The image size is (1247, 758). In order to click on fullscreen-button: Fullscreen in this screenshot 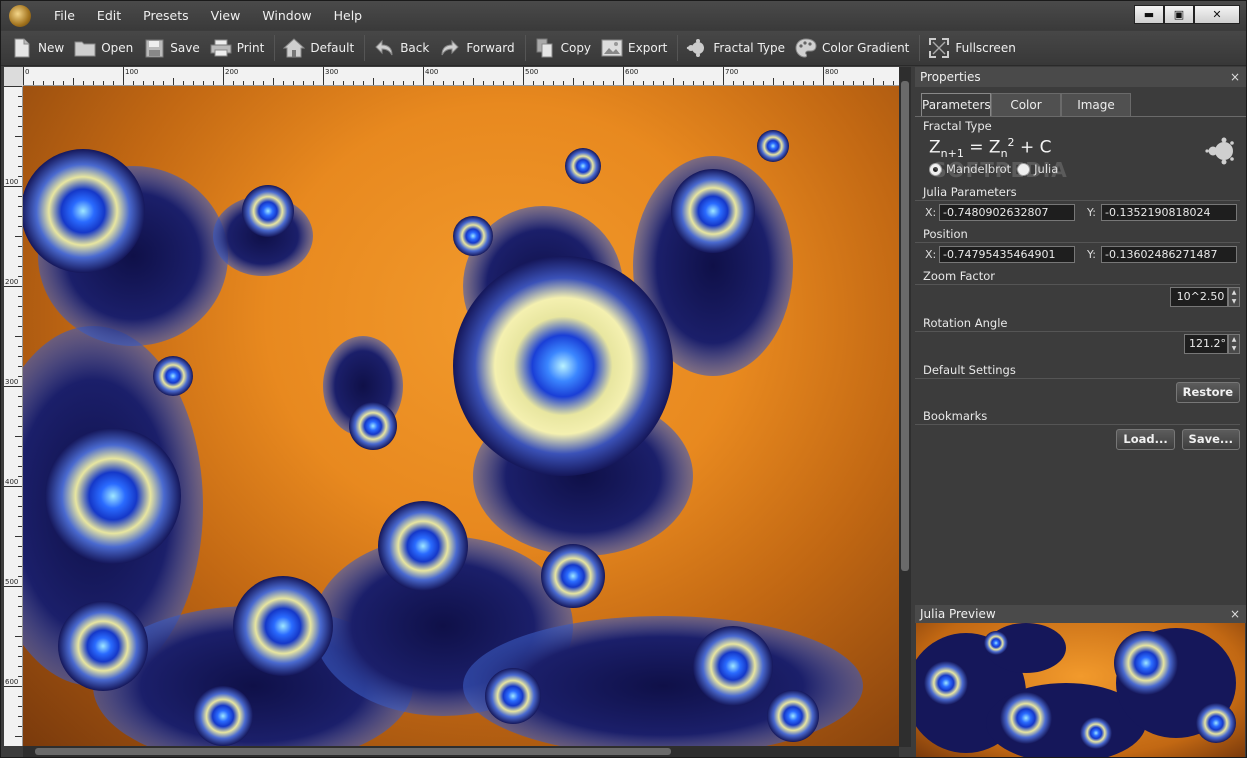, I will do `click(971, 48)`.